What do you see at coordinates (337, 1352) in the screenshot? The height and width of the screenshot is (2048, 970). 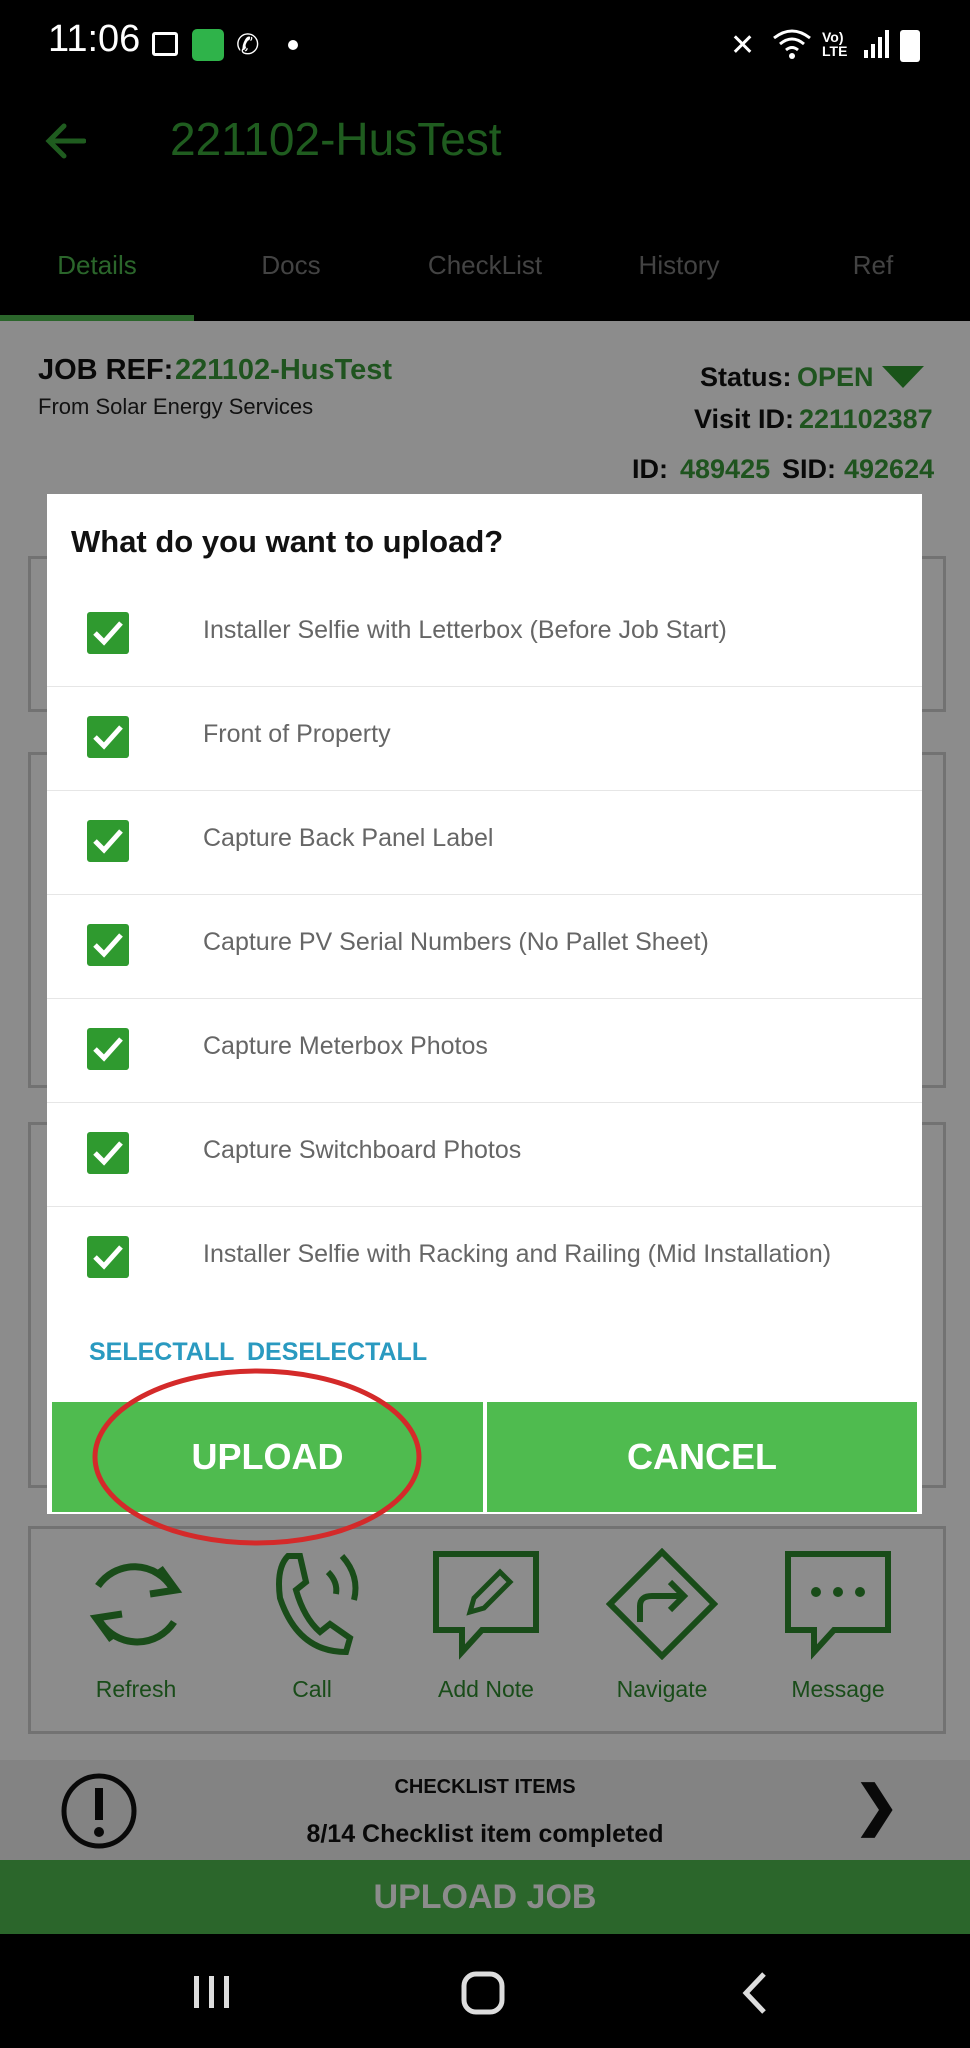 I see `deselect-all-link: DESELECTALL` at bounding box center [337, 1352].